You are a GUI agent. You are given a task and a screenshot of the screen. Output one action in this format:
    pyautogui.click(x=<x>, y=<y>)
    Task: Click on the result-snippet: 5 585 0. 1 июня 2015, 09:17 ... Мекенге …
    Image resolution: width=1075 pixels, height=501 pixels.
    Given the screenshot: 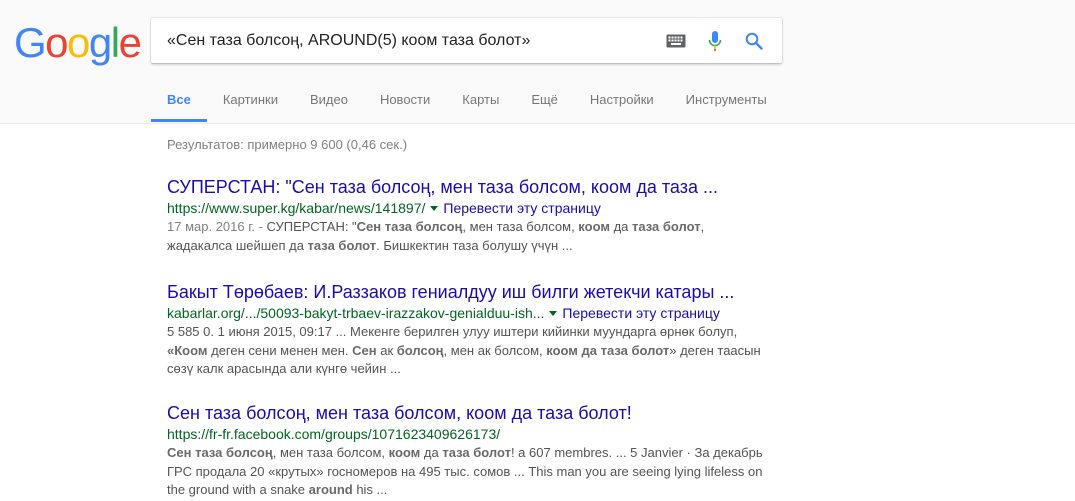 What is the action you would take?
    pyautogui.click(x=467, y=351)
    